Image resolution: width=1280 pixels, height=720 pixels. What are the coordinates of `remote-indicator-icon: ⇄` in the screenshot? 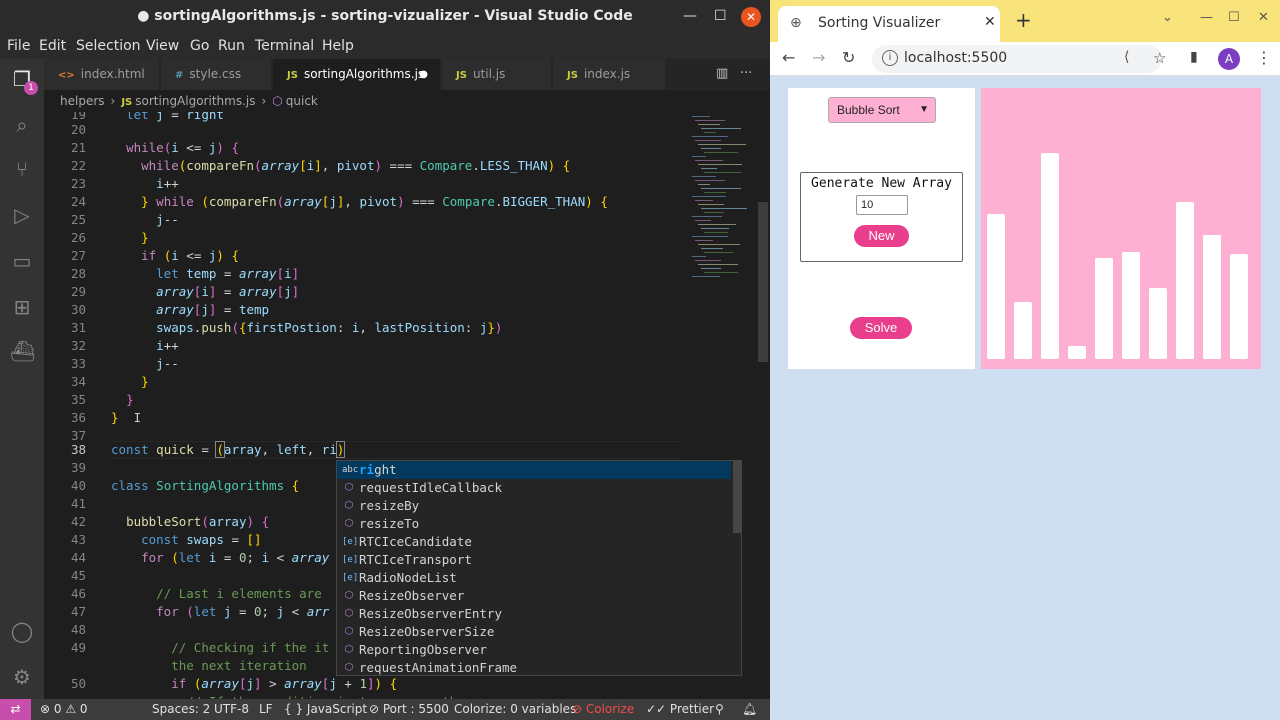 It's located at (15, 709).